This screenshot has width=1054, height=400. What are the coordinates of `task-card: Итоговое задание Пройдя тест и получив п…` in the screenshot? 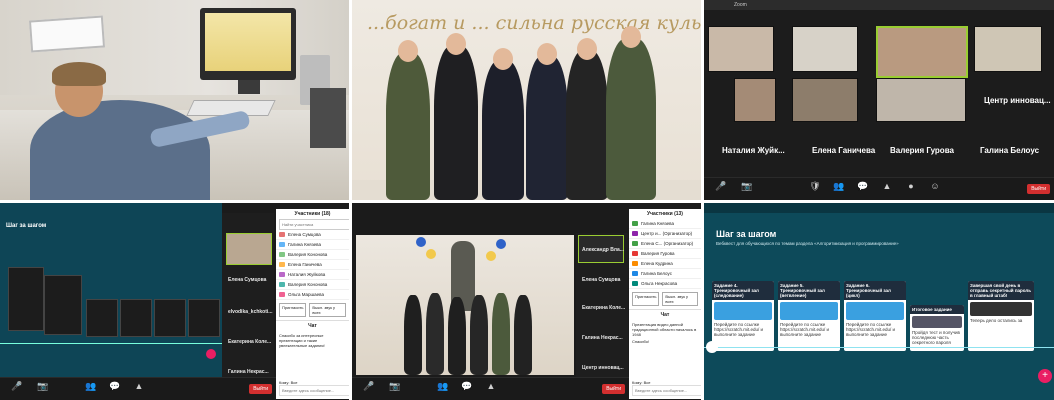 It's located at (937, 328).